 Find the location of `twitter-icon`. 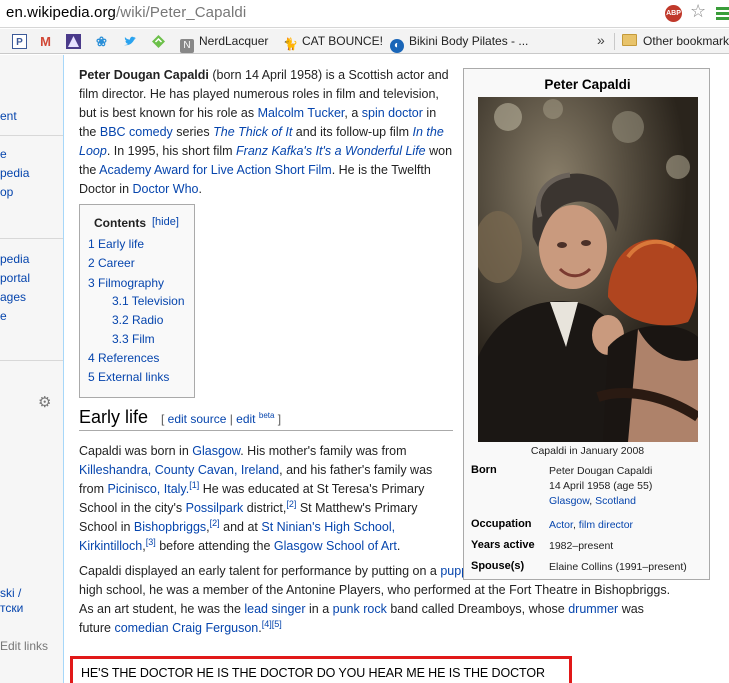

twitter-icon is located at coordinates (130, 41).